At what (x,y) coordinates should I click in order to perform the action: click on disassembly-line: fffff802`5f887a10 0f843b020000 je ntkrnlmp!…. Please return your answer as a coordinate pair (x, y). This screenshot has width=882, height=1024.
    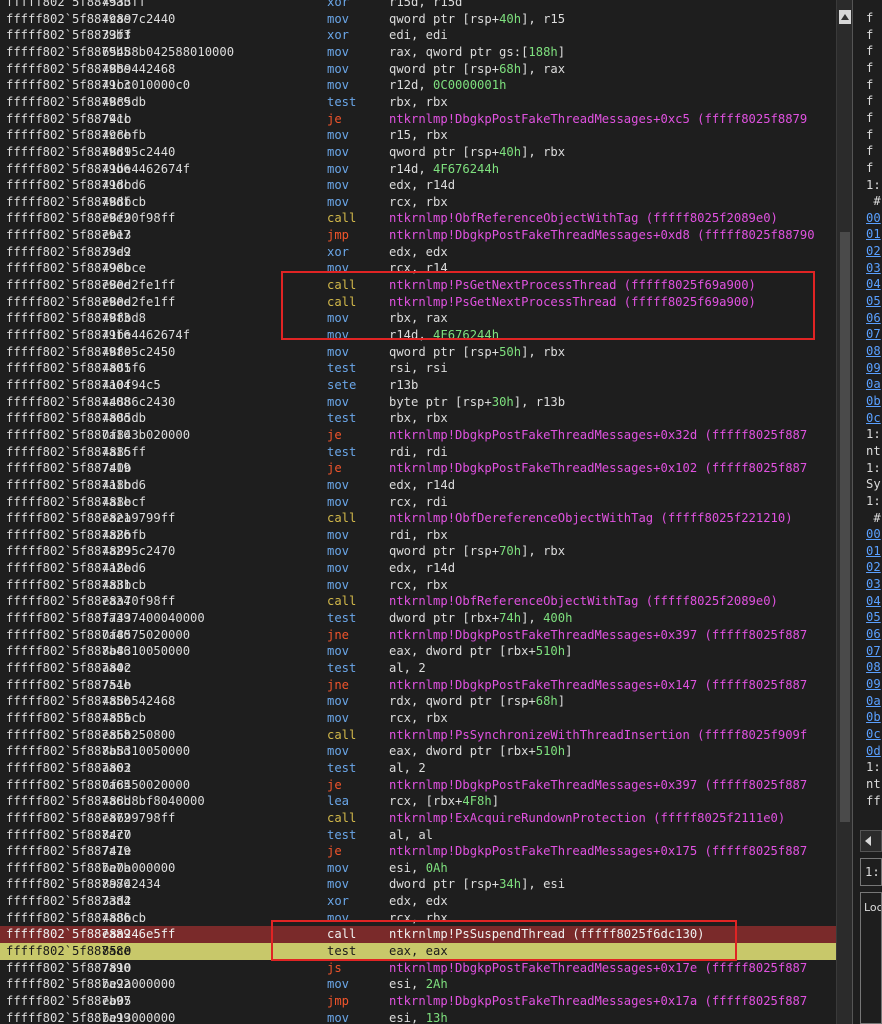
    Looking at the image, I should click on (418, 435).